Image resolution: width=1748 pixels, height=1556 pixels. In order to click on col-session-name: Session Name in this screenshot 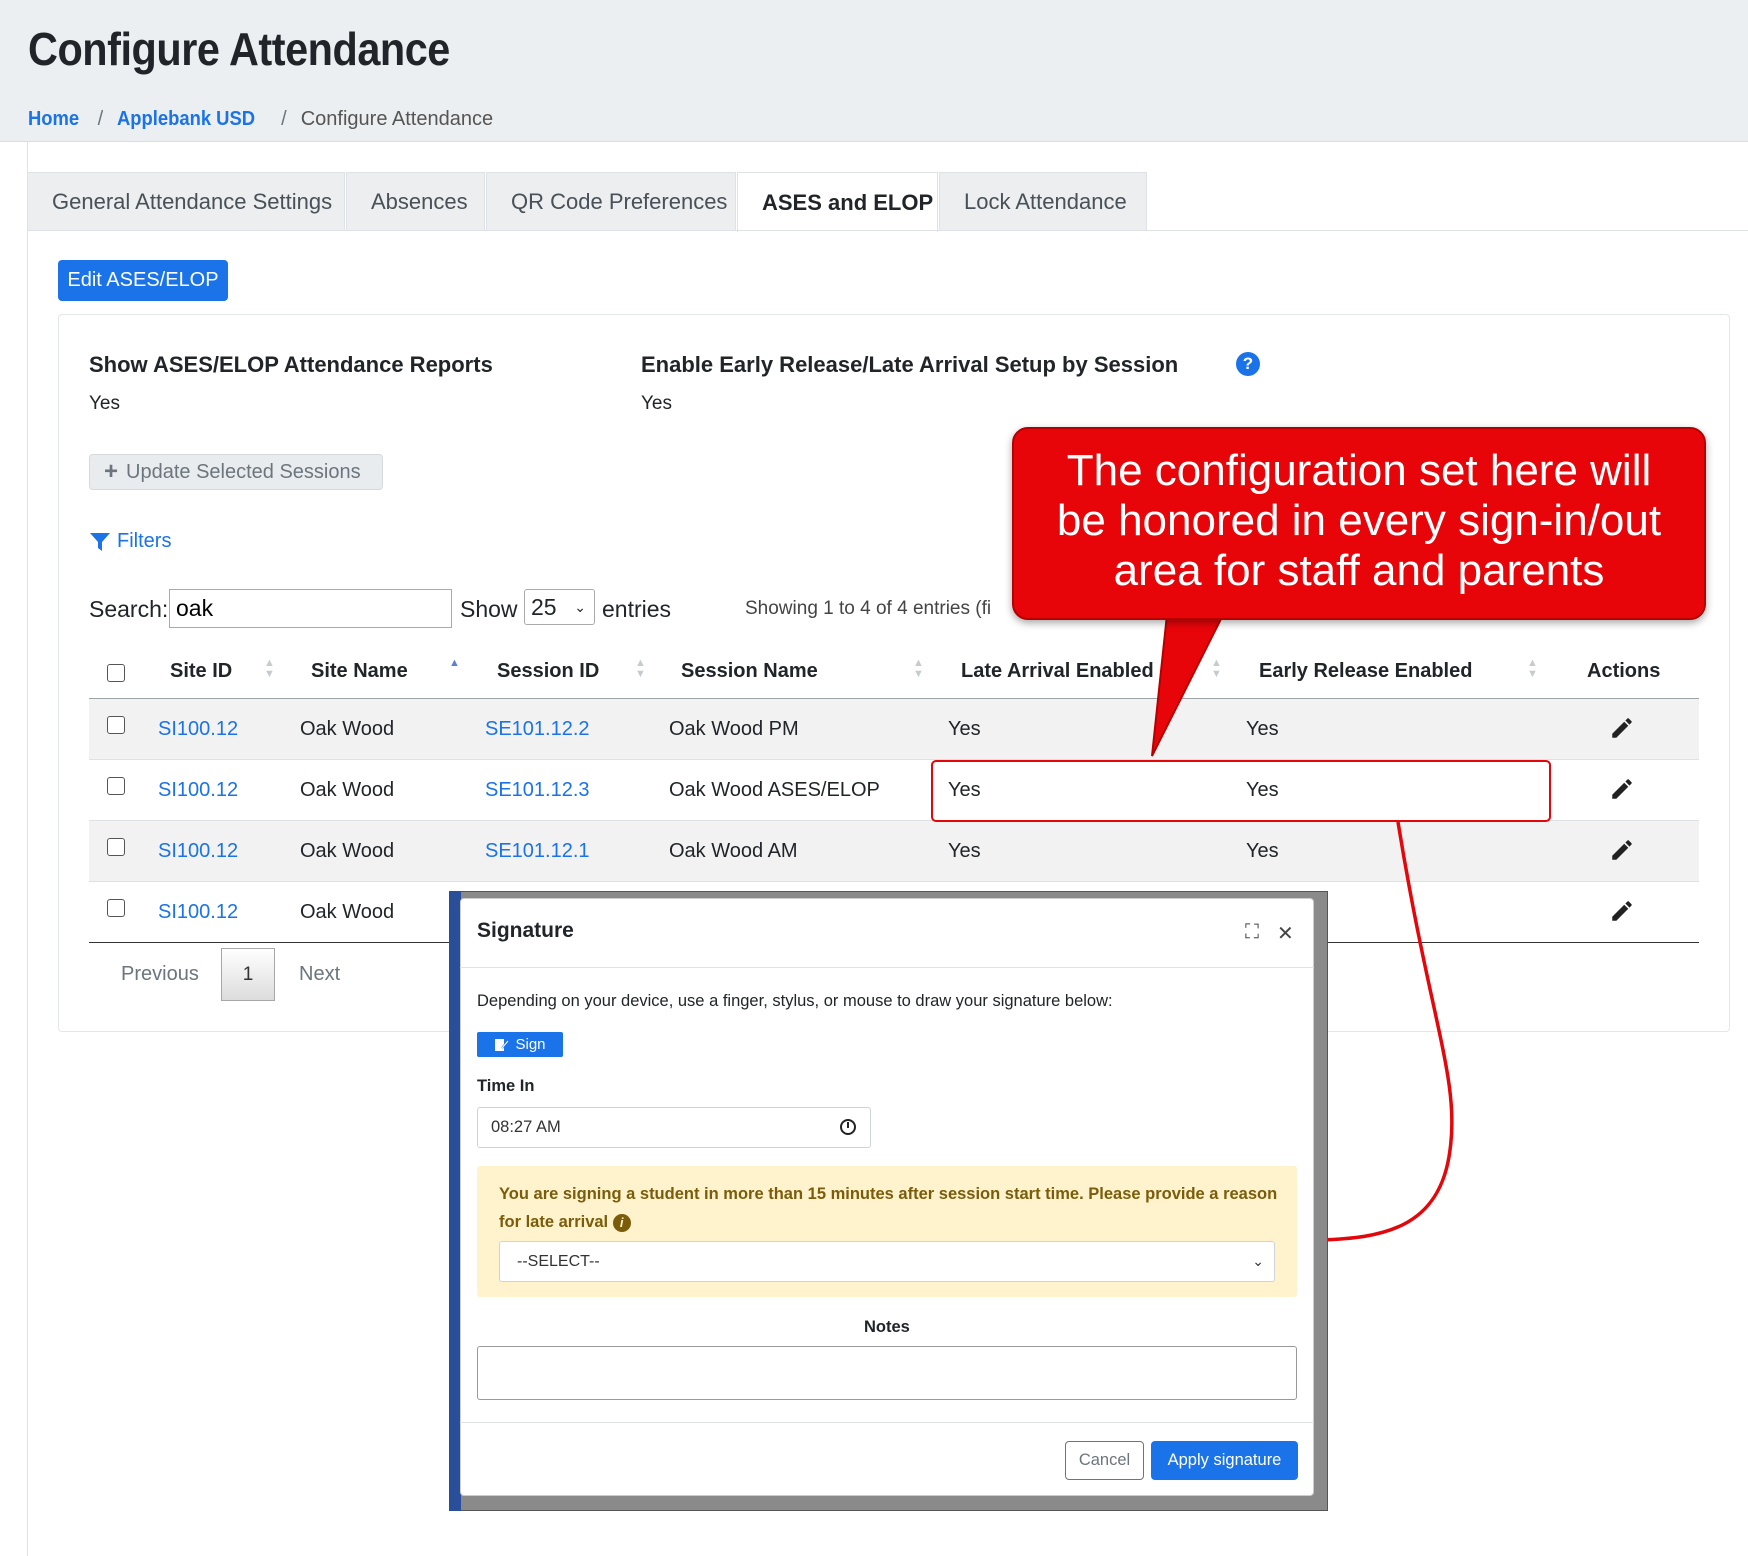, I will do `click(749, 671)`.